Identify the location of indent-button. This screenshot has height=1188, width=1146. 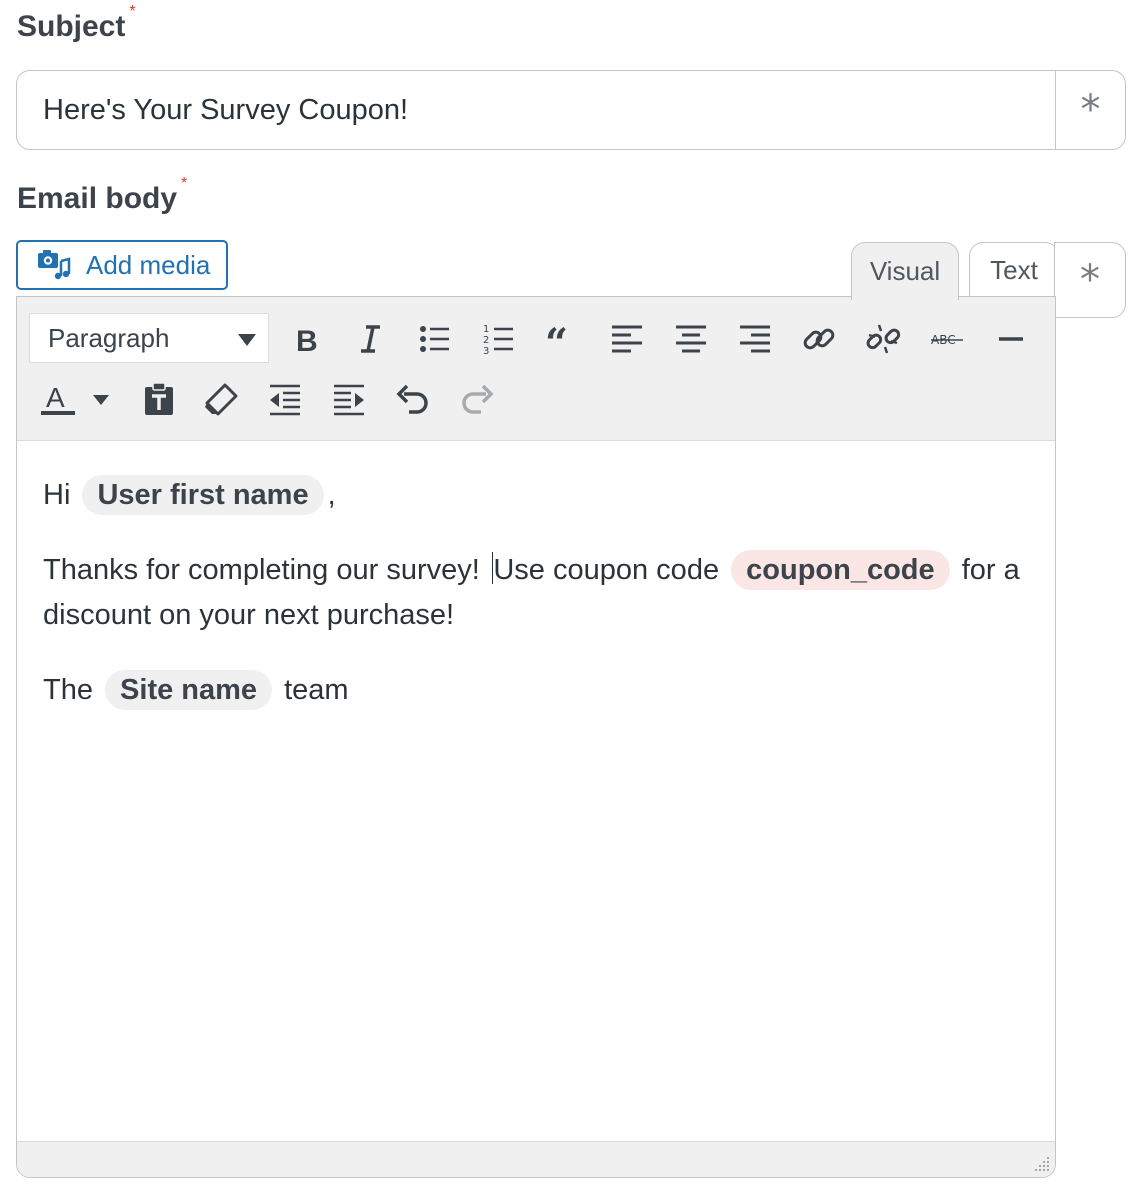
(349, 399).